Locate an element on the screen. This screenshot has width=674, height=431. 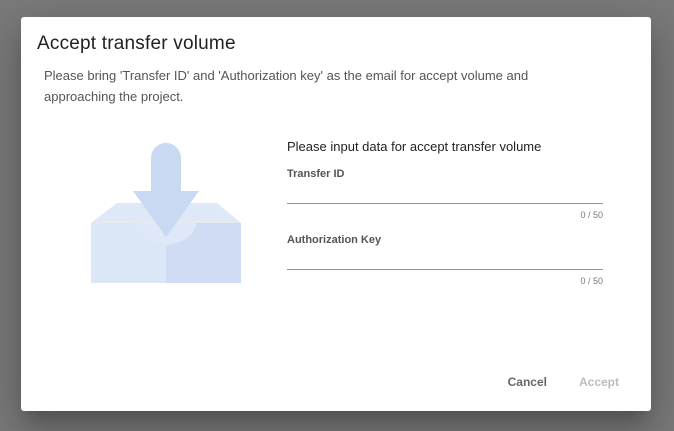
authorization-key-input is located at coordinates (445, 259).